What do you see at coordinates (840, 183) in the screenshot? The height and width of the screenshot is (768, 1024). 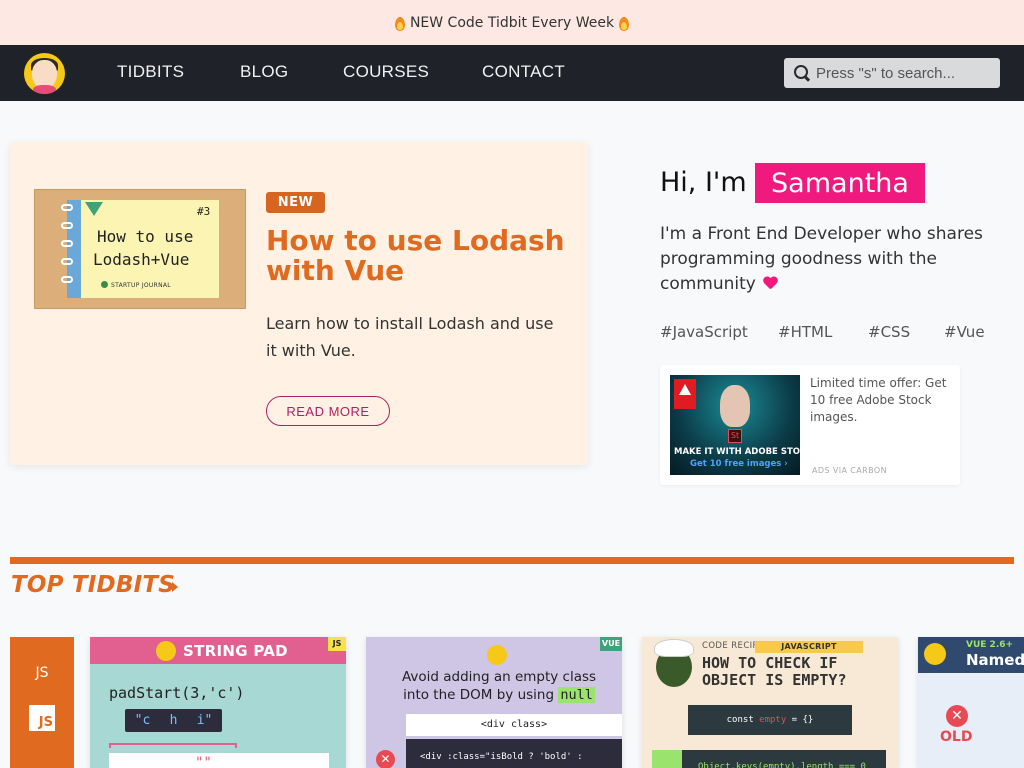 I see `author-name: Samantha` at bounding box center [840, 183].